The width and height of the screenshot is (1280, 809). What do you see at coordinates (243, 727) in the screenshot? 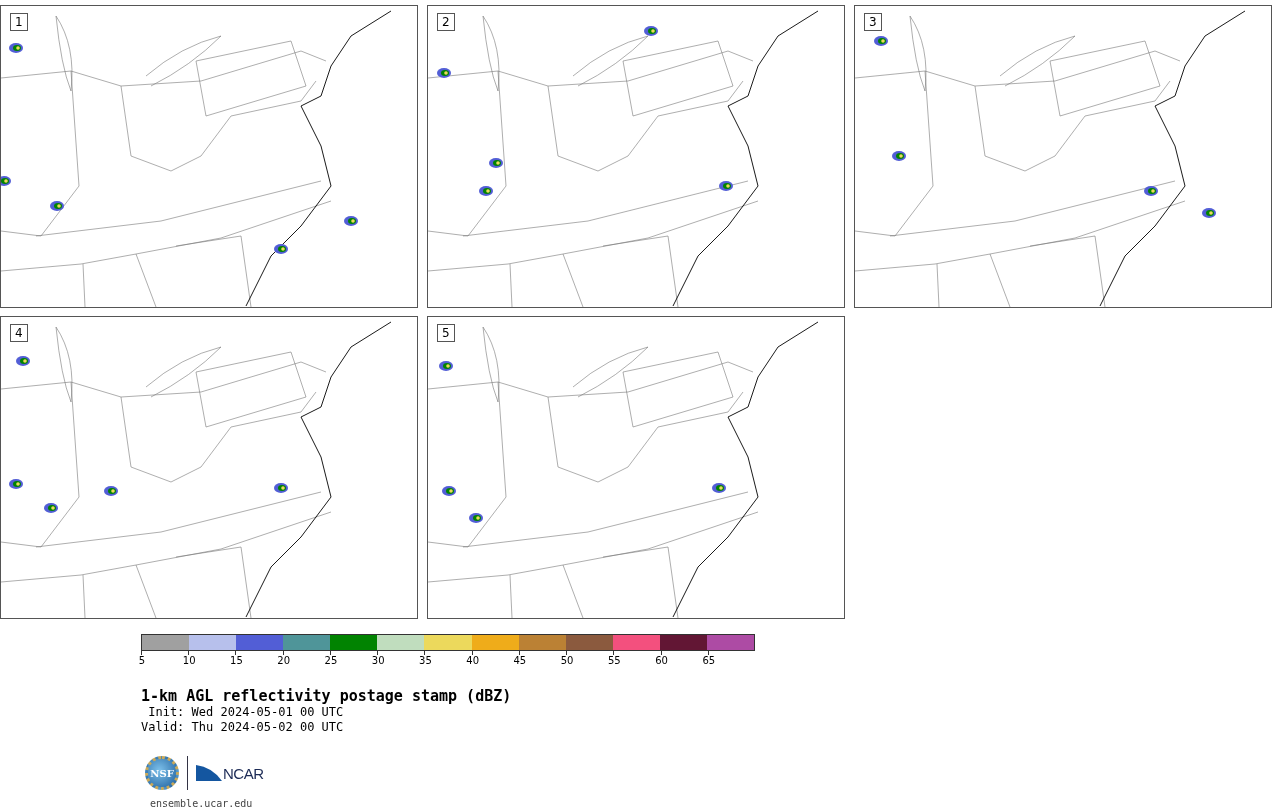
I see `valid-time: Valid: Thu 2024-05-02 00 UTC` at bounding box center [243, 727].